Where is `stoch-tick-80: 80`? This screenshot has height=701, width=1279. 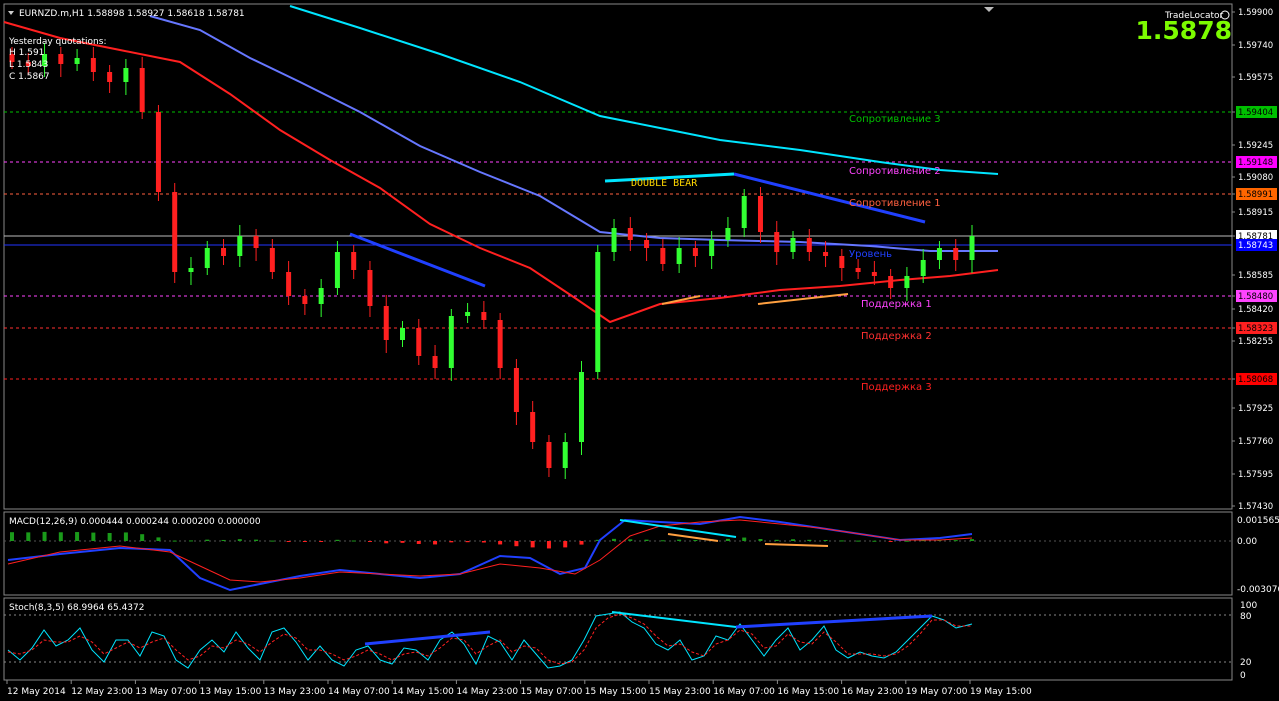 stoch-tick-80: 80 is located at coordinates (1246, 617).